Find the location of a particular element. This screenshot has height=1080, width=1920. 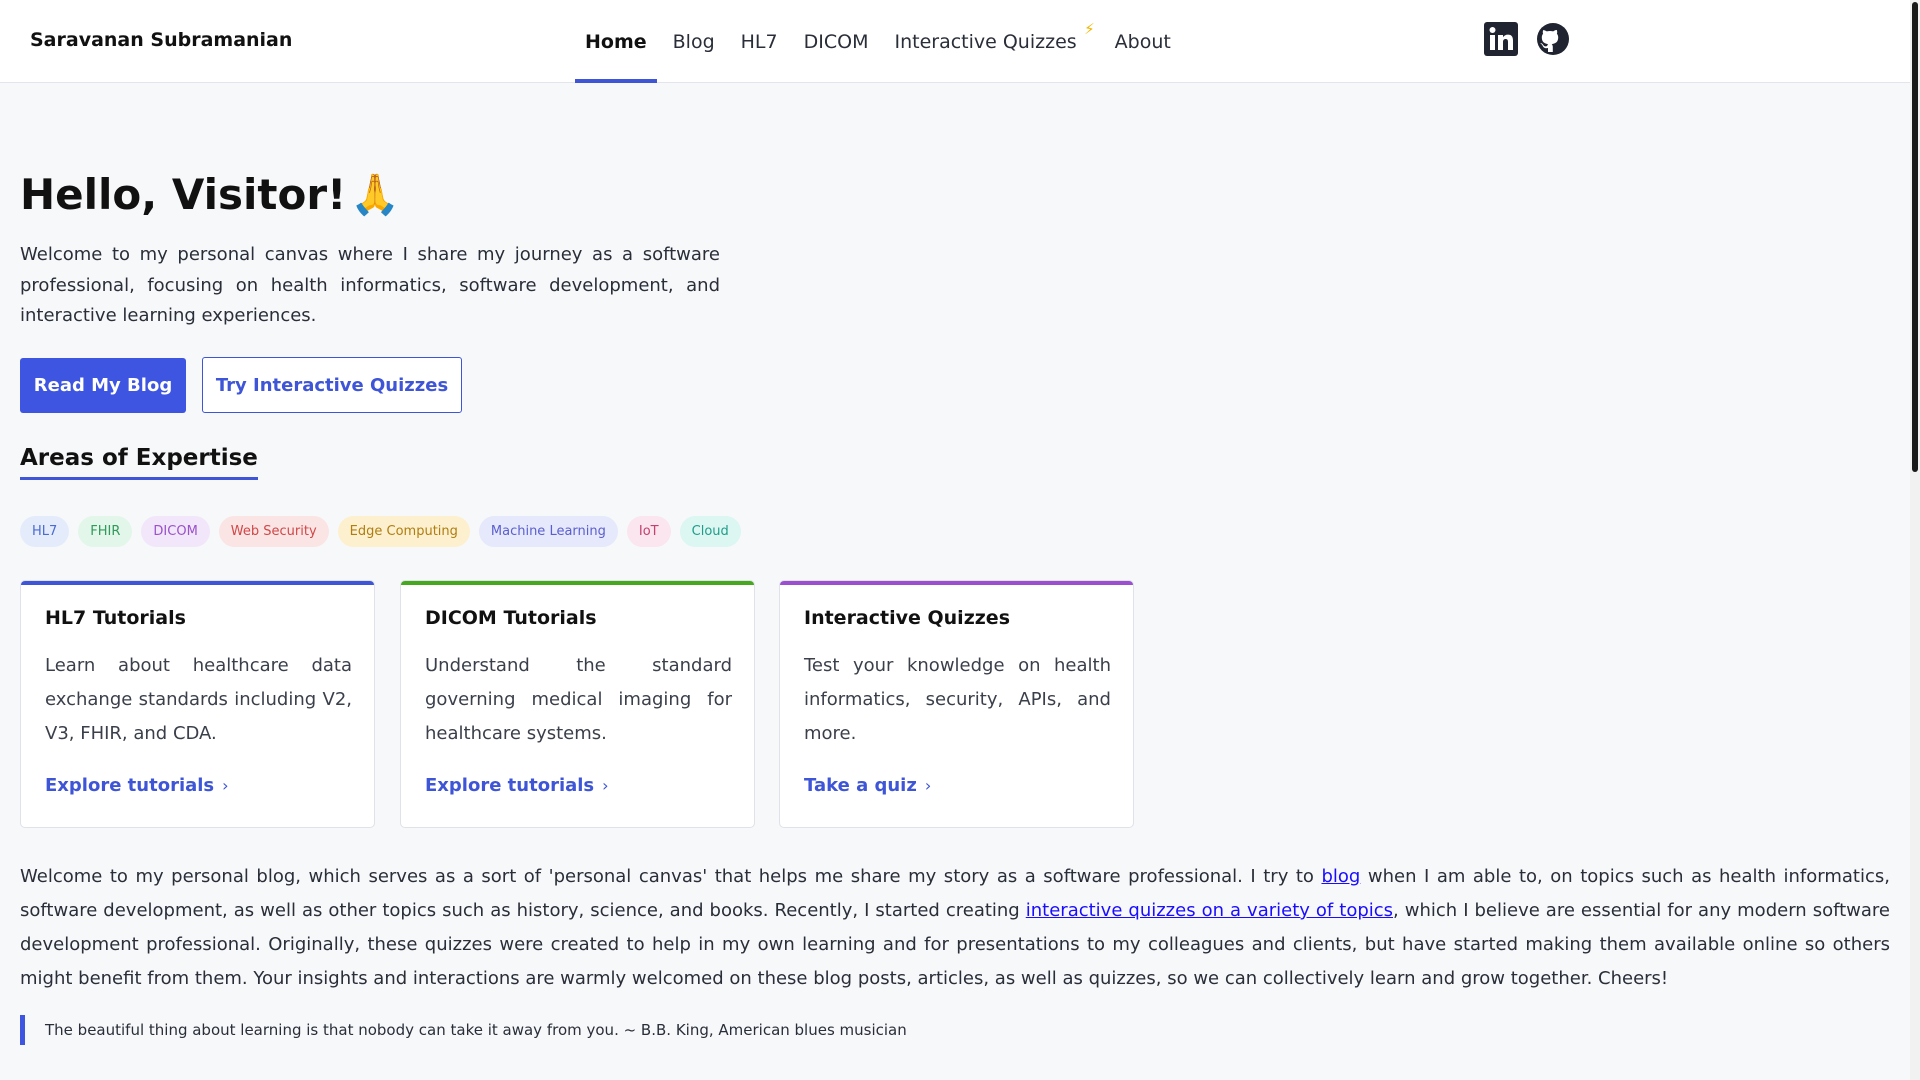

card-title: Interactive Quizzes is located at coordinates (907, 618).